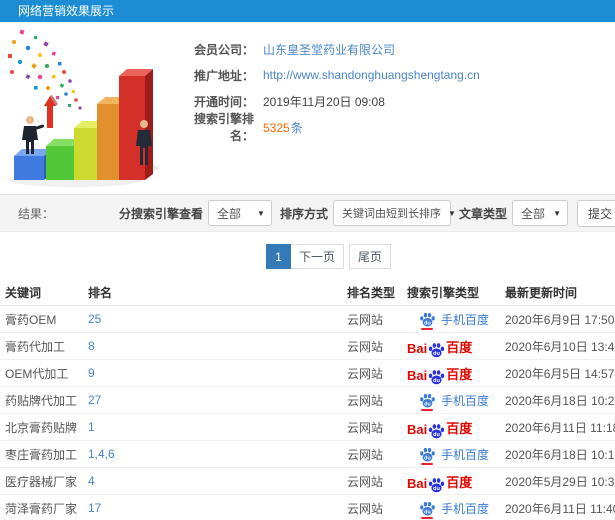 The image size is (615, 520). I want to click on next-page-button: 下一页, so click(318, 256).